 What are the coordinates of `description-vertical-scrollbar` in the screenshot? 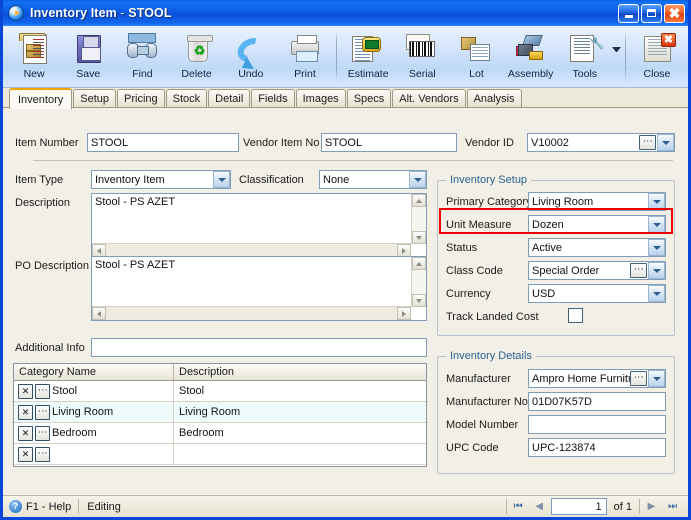 It's located at (418, 219).